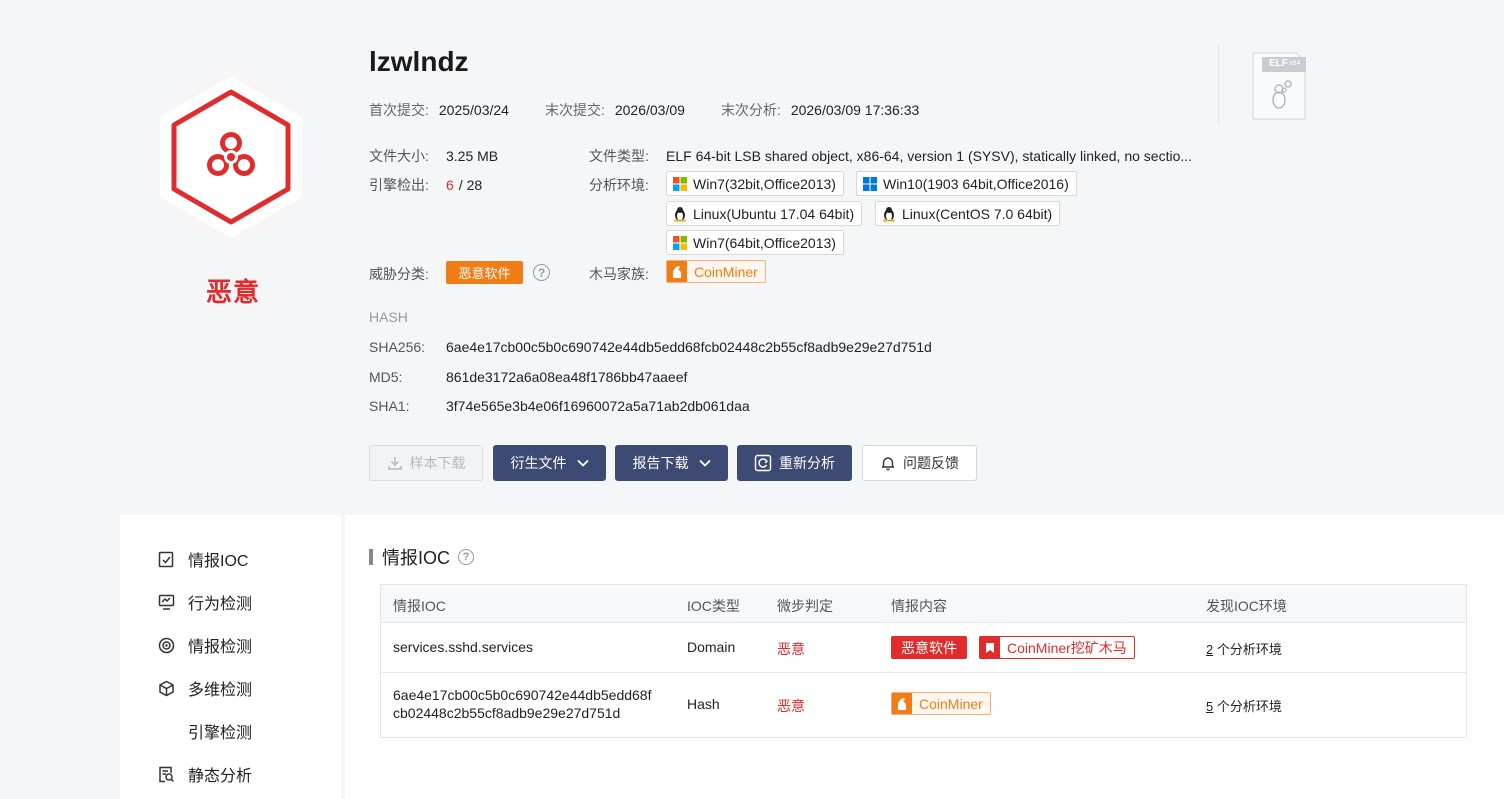 Image resolution: width=1504 pixels, height=799 pixels. I want to click on file-size-value: 3.25 MB, so click(472, 156).